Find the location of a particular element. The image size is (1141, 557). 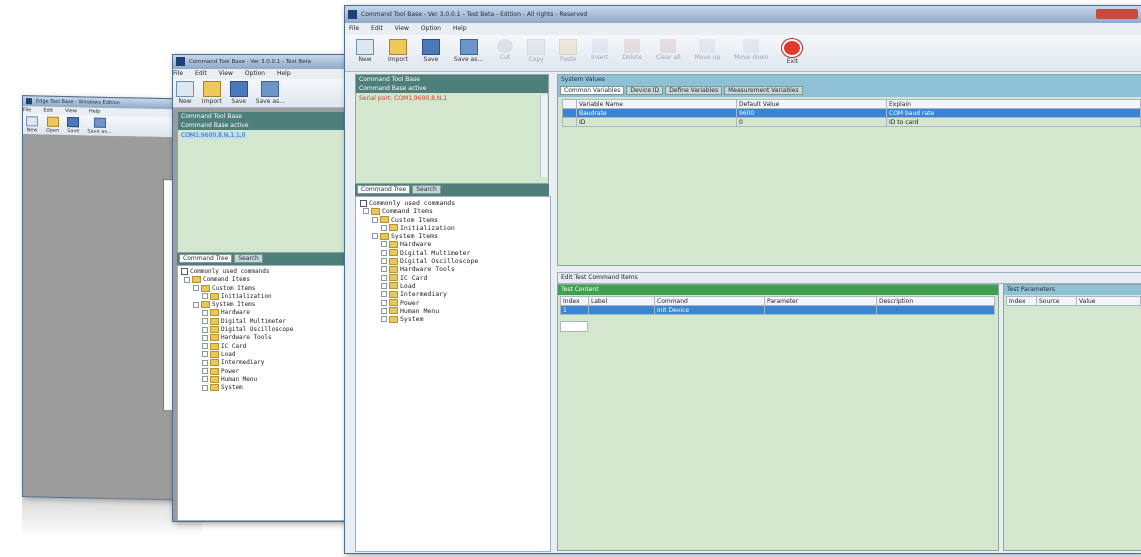

column-parameter: Parameter is located at coordinates (820, 301).